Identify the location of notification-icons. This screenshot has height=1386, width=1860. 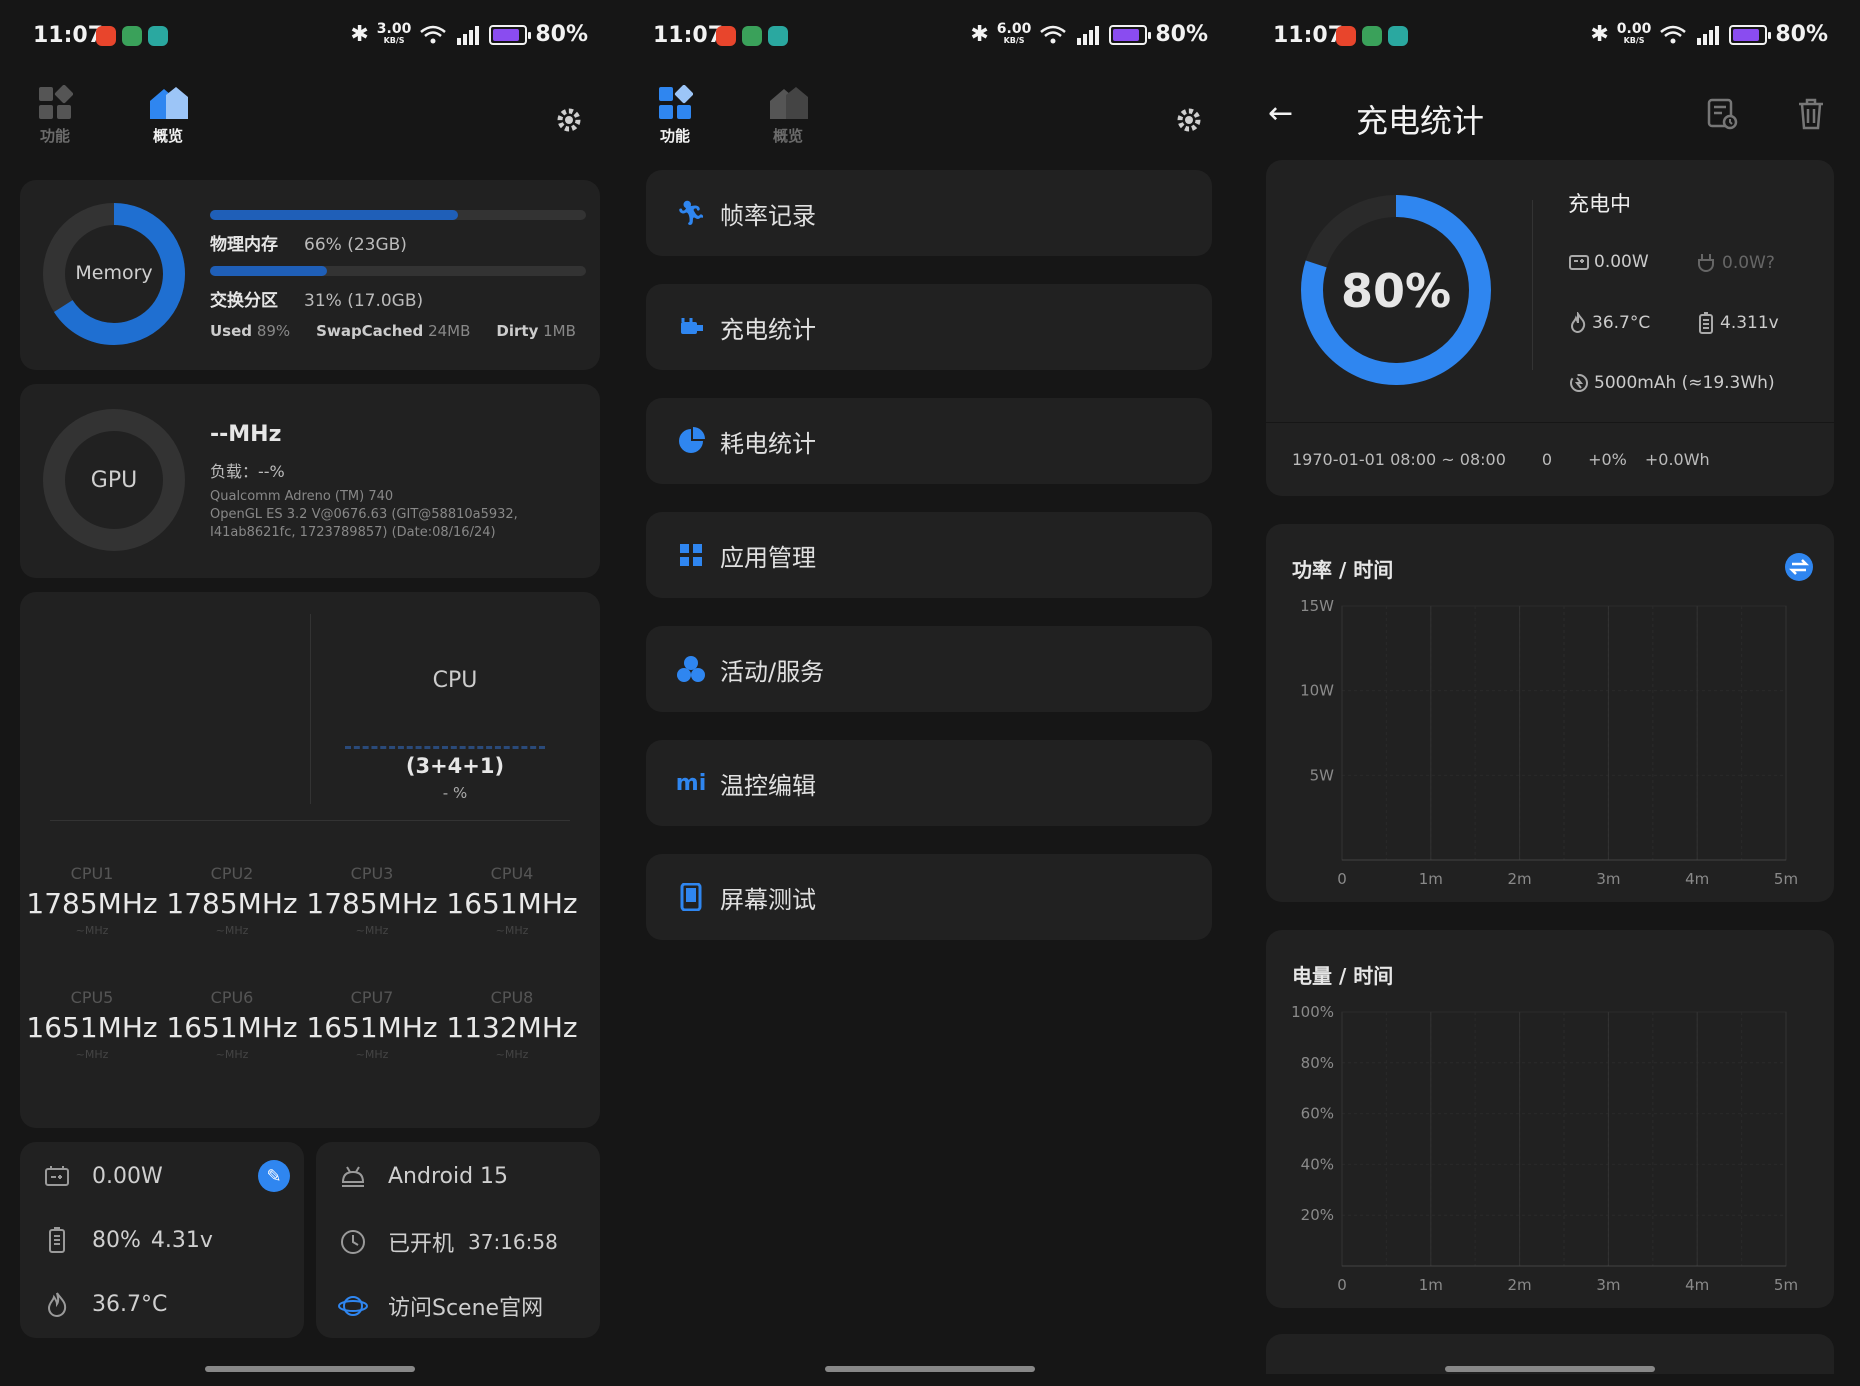
(1372, 36).